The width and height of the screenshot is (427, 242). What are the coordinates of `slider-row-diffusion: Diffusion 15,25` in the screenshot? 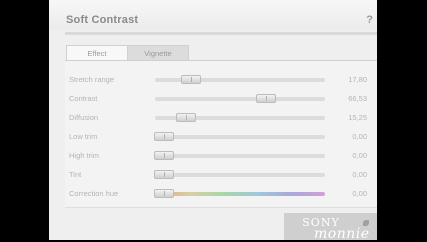 It's located at (221, 118).